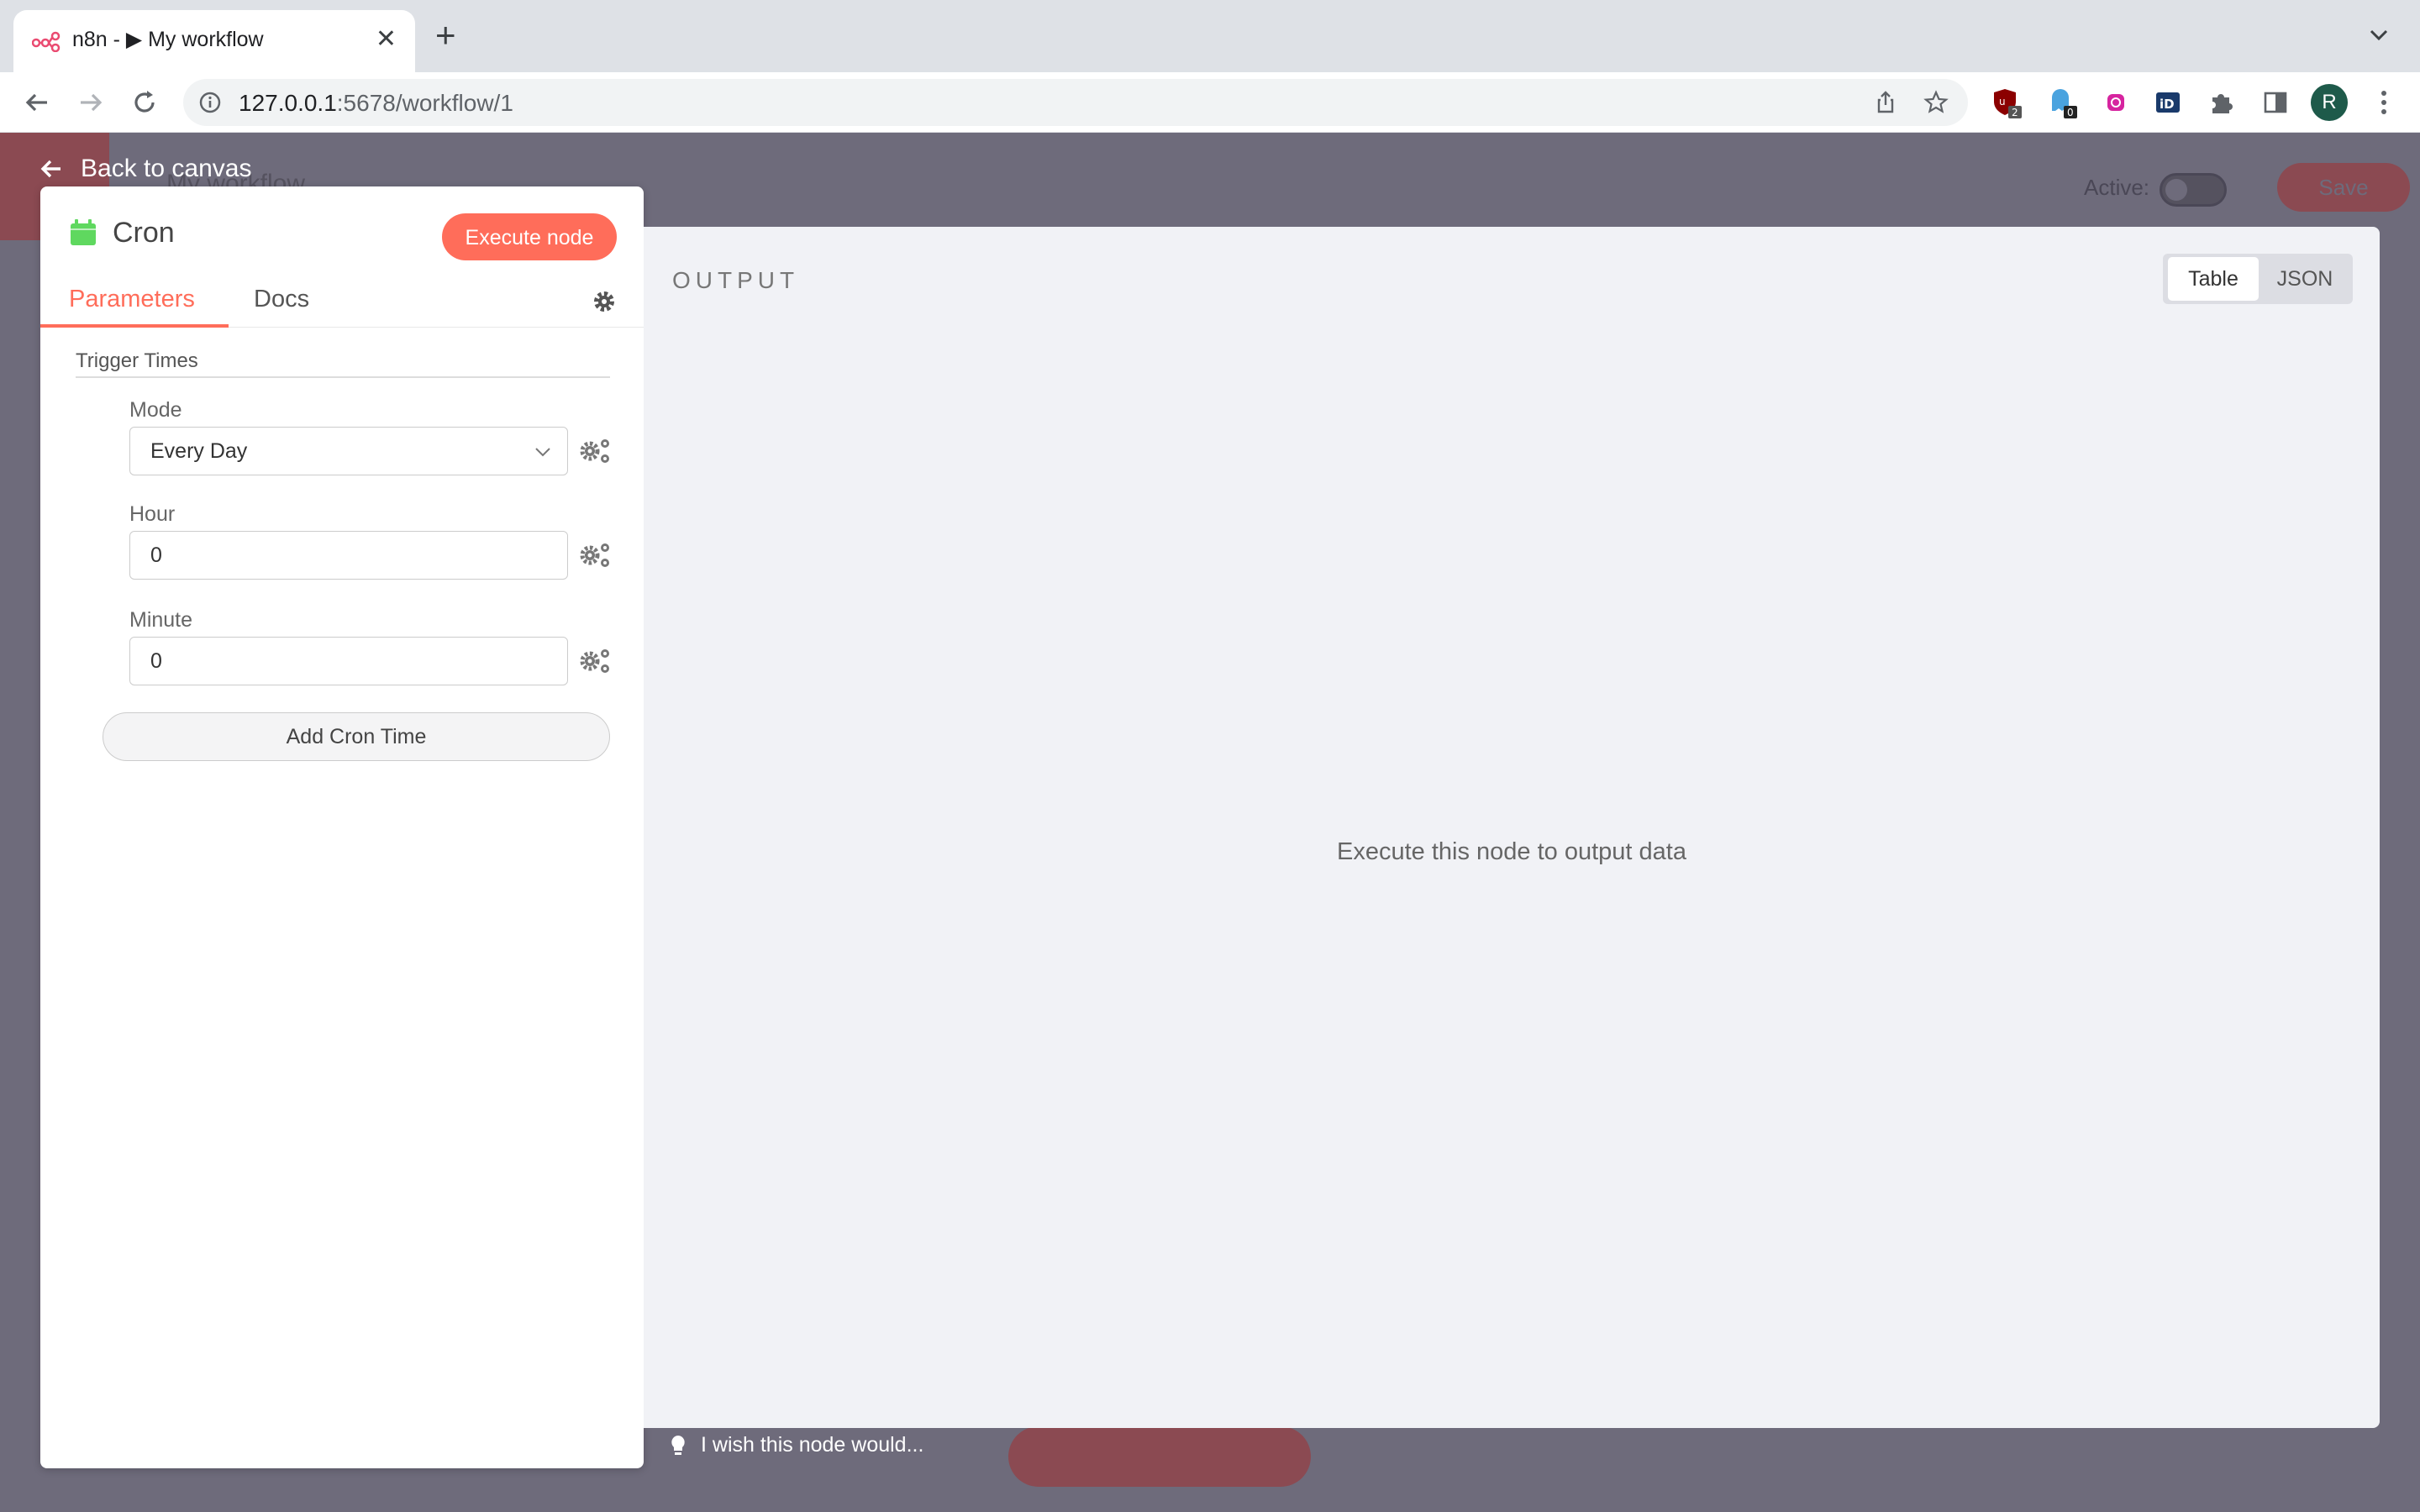 The image size is (2420, 1512). What do you see at coordinates (736, 280) in the screenshot?
I see `output-title: OUTPUT` at bounding box center [736, 280].